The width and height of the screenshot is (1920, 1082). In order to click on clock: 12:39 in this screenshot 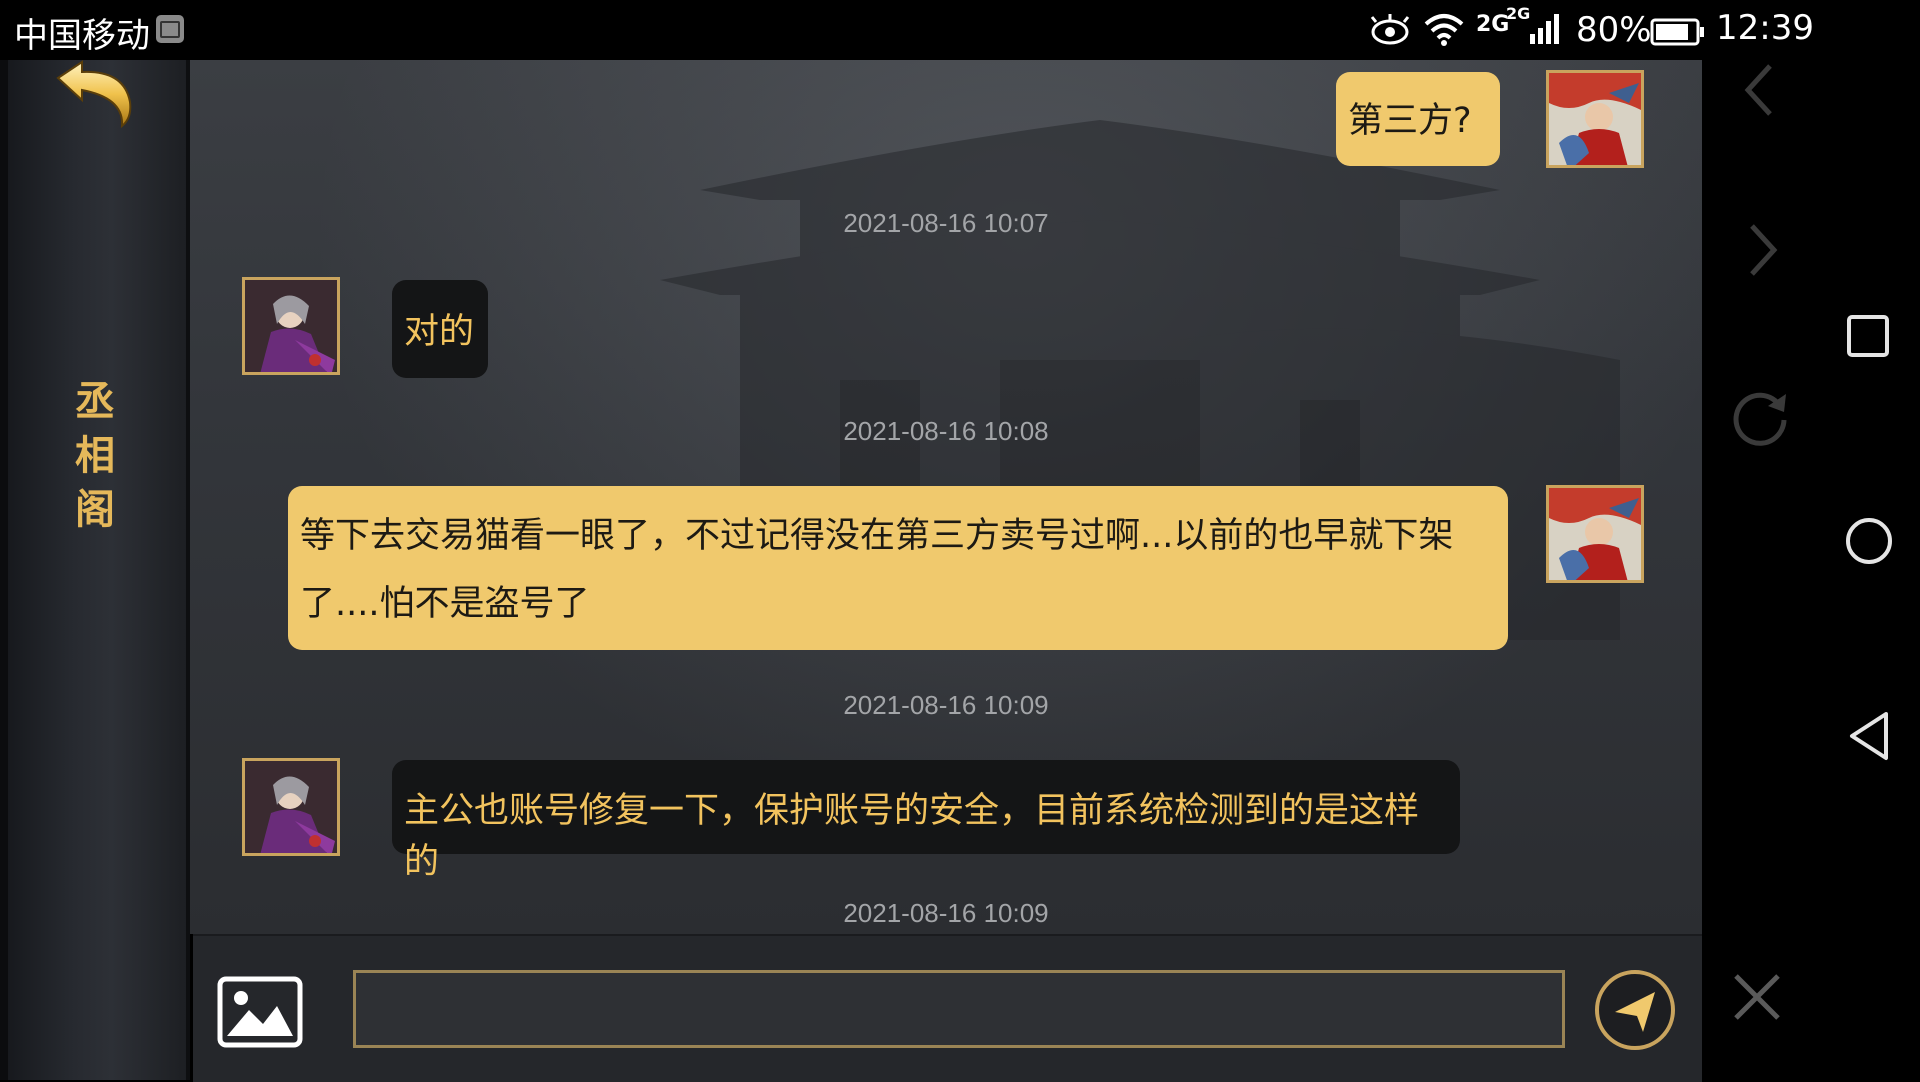, I will do `click(1765, 28)`.